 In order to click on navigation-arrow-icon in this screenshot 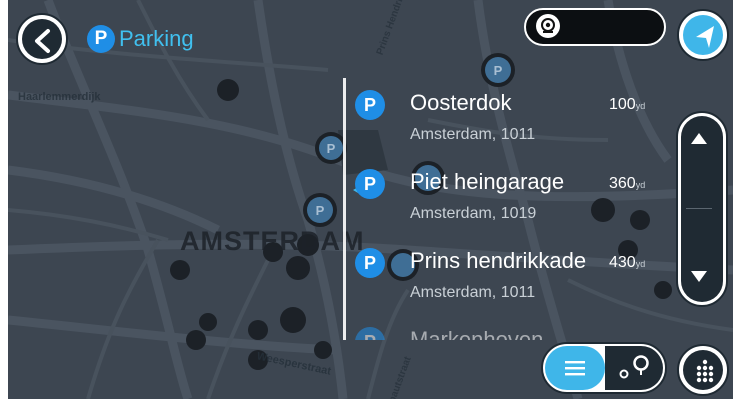, I will do `click(705, 37)`.